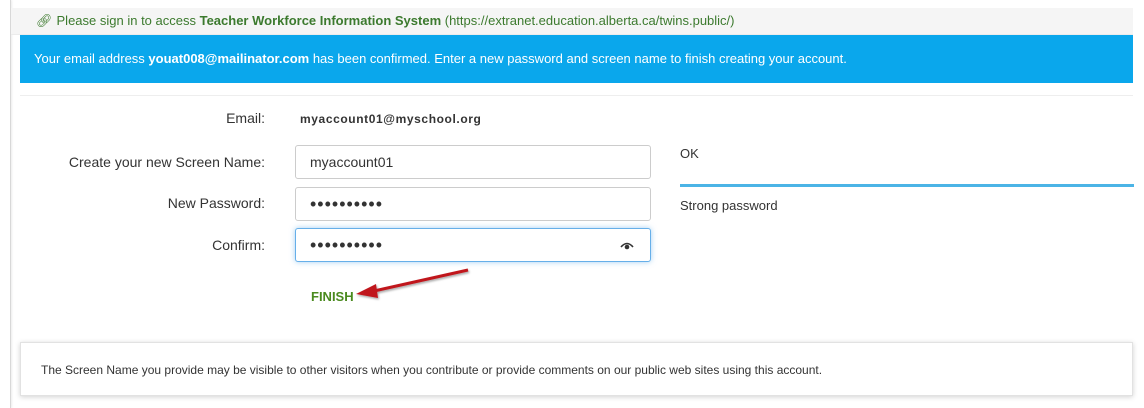 The image size is (1144, 408). Describe the element at coordinates (689, 153) in the screenshot. I see `screen-name-status: OK` at that location.